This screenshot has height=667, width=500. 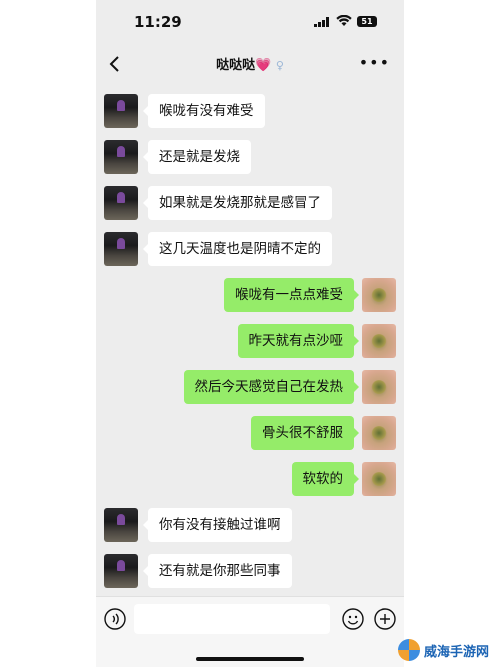 I want to click on chat-header: 哒哒哒💗 ♀ •••, so click(x=250, y=64).